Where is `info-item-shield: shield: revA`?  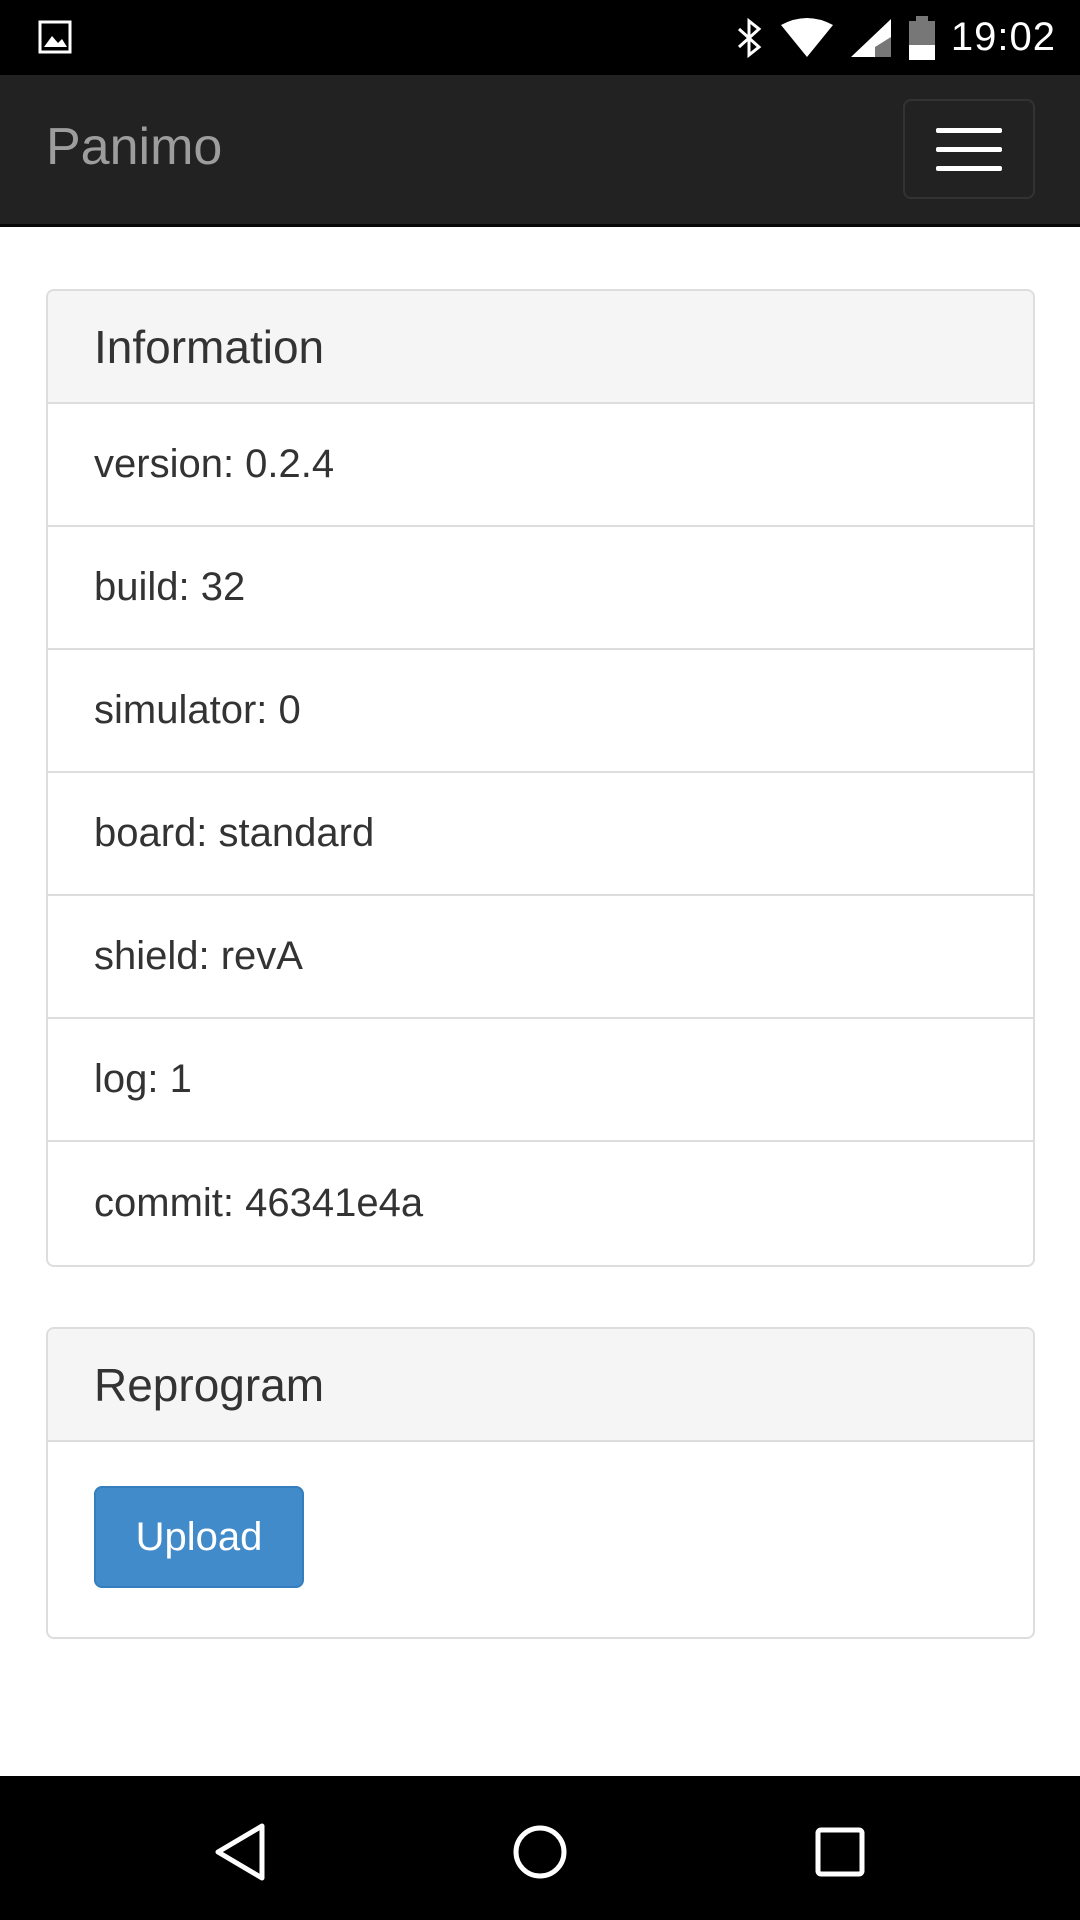
info-item-shield: shield: revA is located at coordinates (540, 957).